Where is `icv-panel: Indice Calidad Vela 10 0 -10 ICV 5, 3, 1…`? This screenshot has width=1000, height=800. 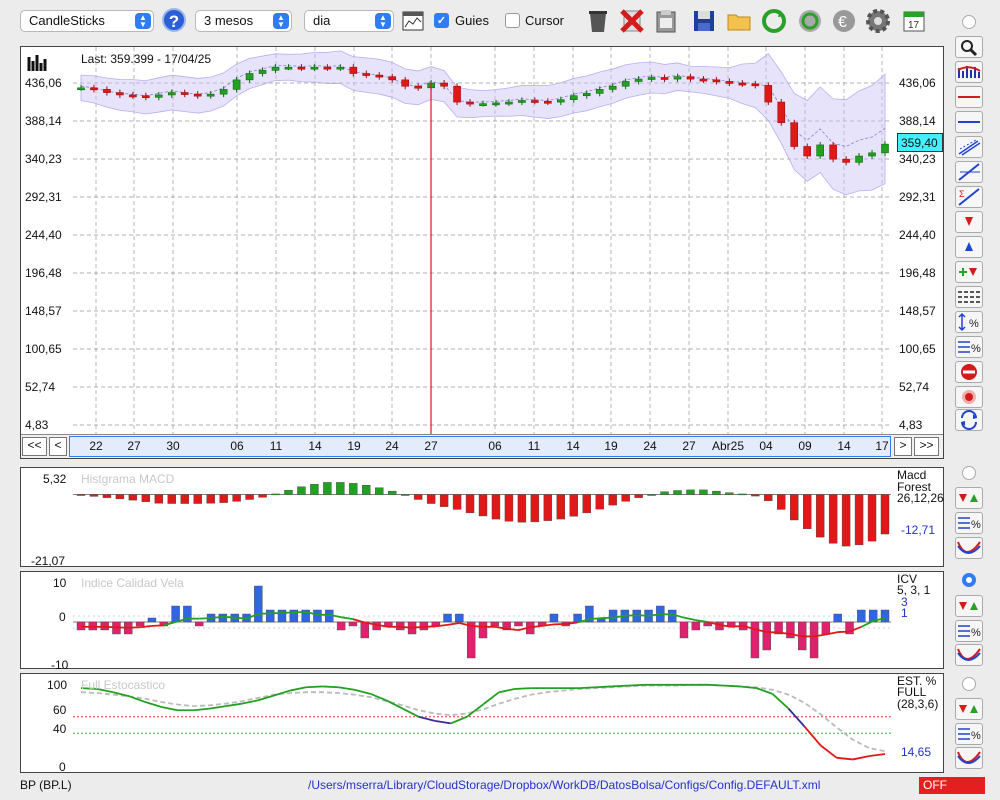 icv-panel: Indice Calidad Vela 10 0 -10 ICV 5, 3, 1… is located at coordinates (482, 621).